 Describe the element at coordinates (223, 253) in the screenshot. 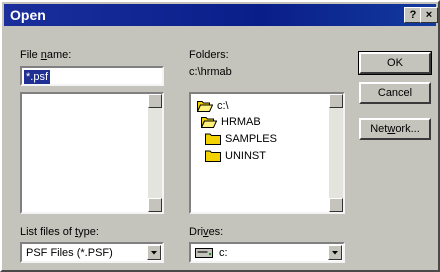

I see `drives-value: c:` at that location.